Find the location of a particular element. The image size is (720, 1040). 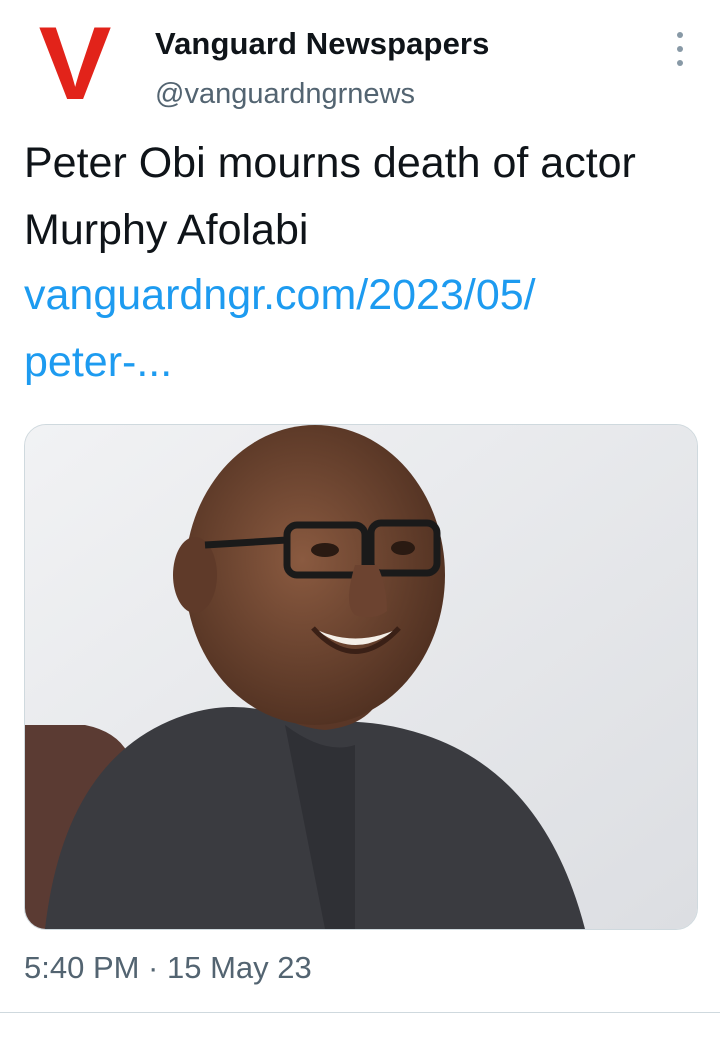

more-options-icon is located at coordinates (680, 49).